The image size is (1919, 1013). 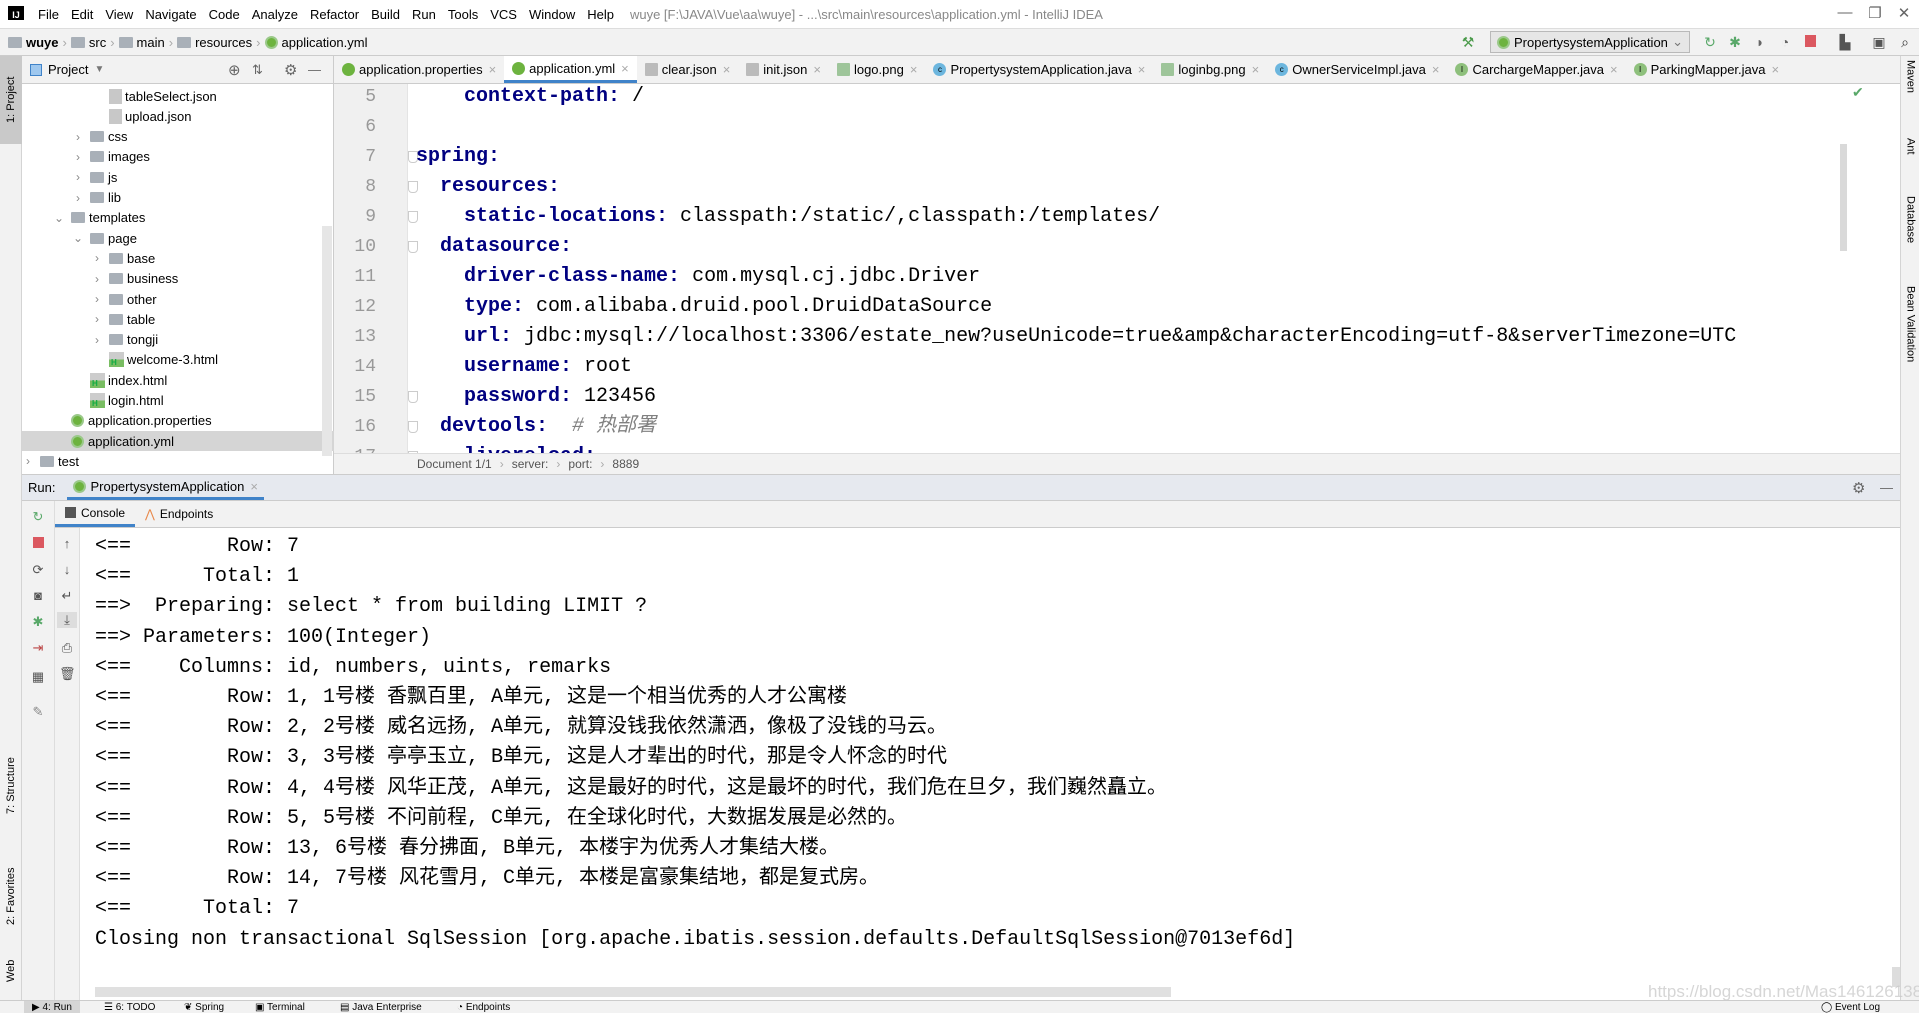 I want to click on tree-item: ⌄ templates, so click(x=178, y=218).